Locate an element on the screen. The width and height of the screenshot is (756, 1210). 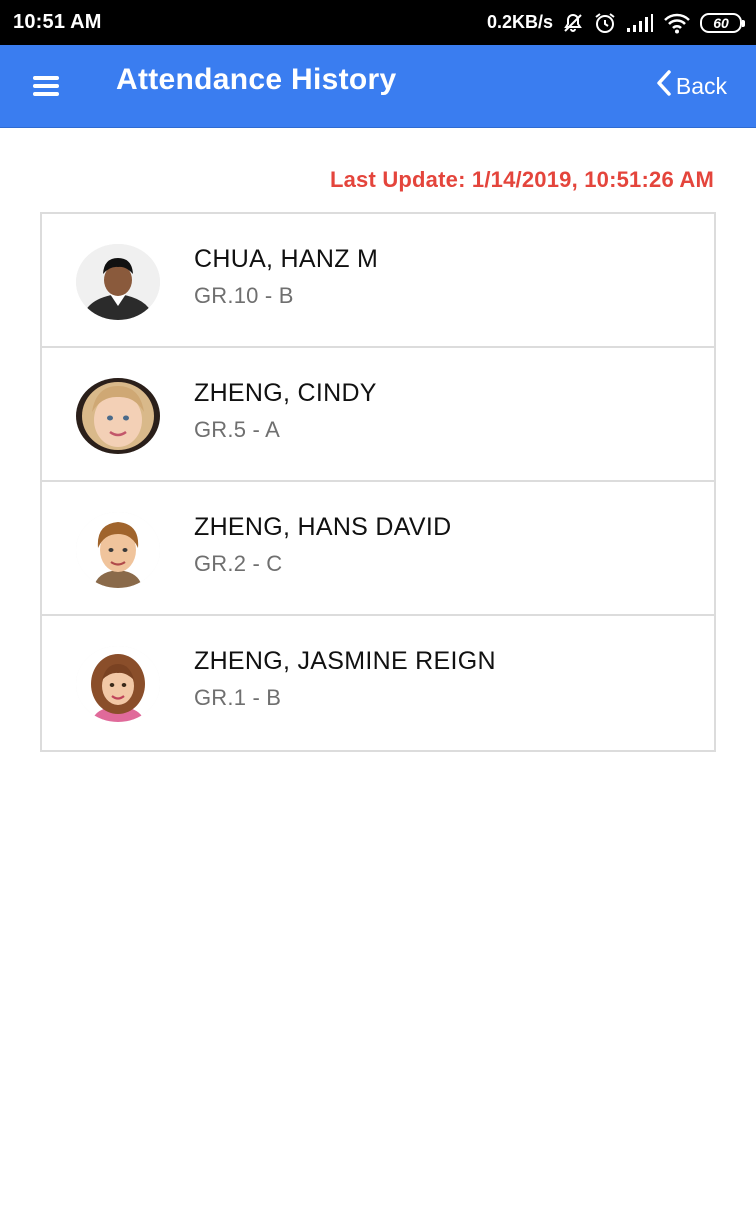
student-grade: GR.5 - A is located at coordinates (237, 429).